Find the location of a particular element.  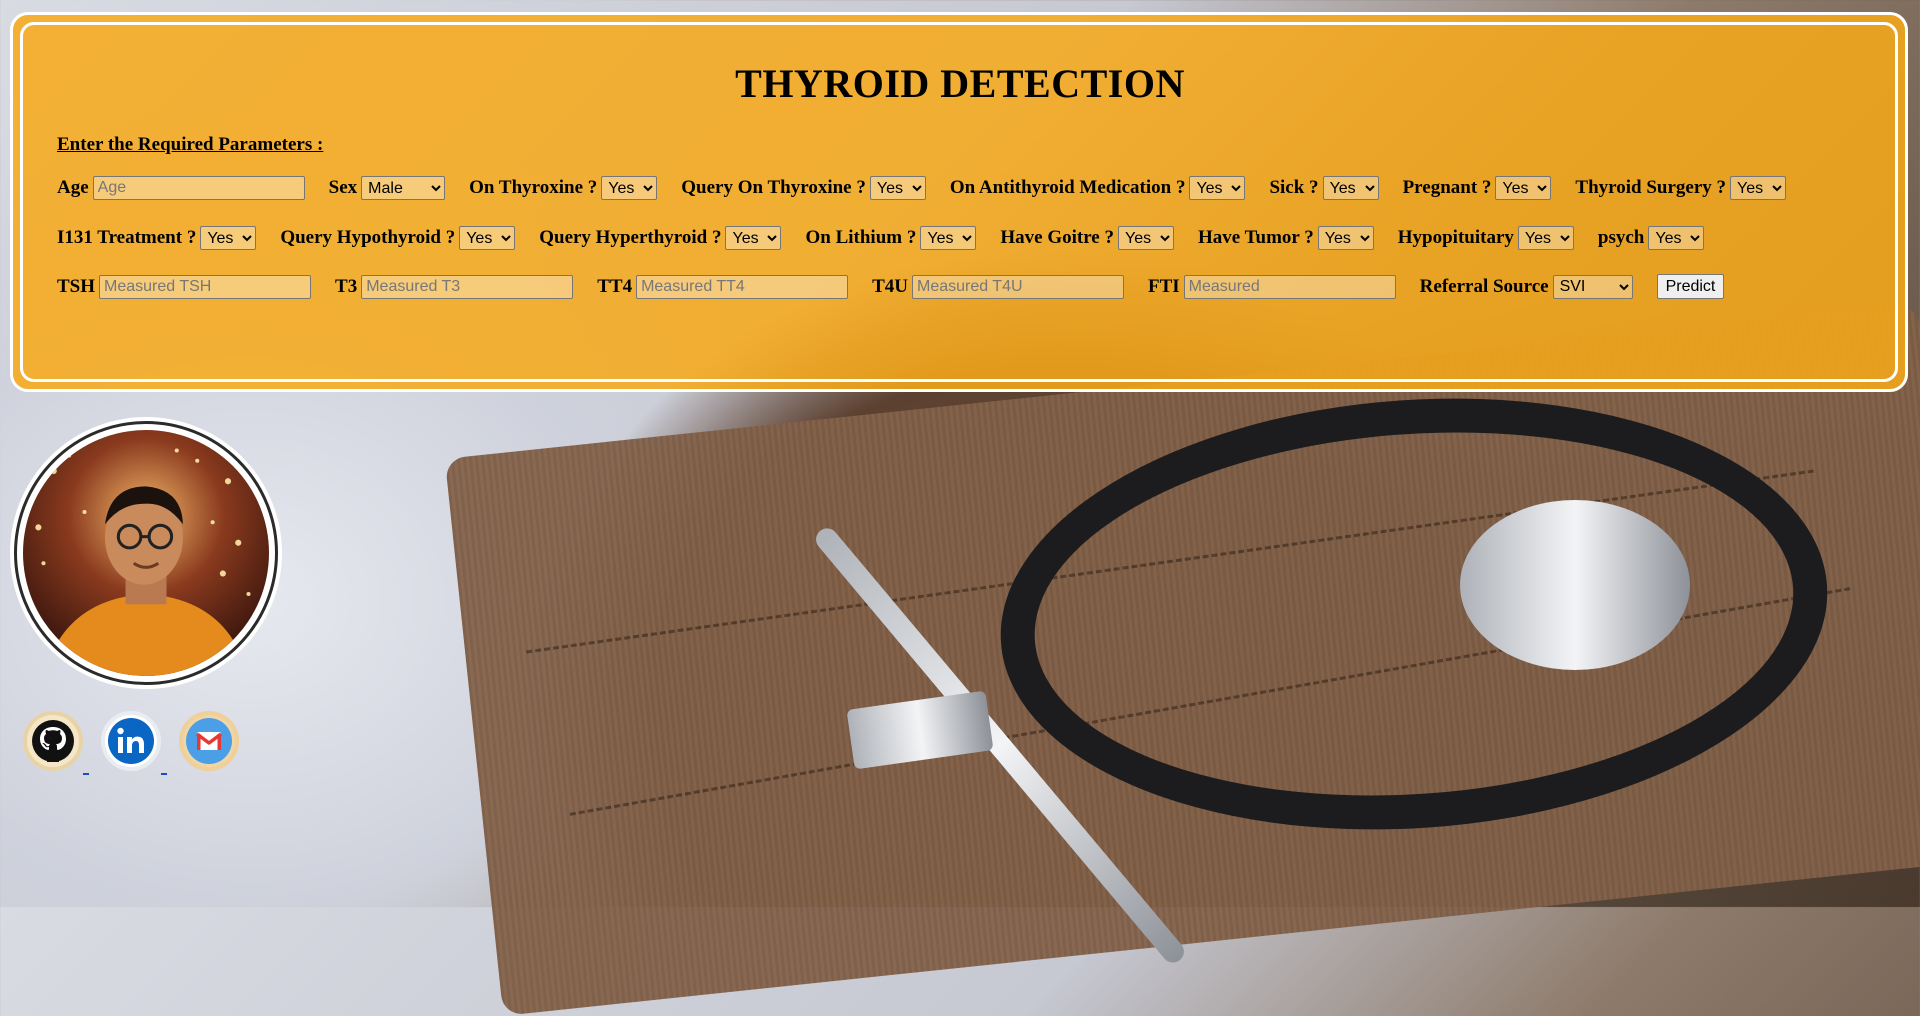

psych-field: psych Yes is located at coordinates (1651, 238).